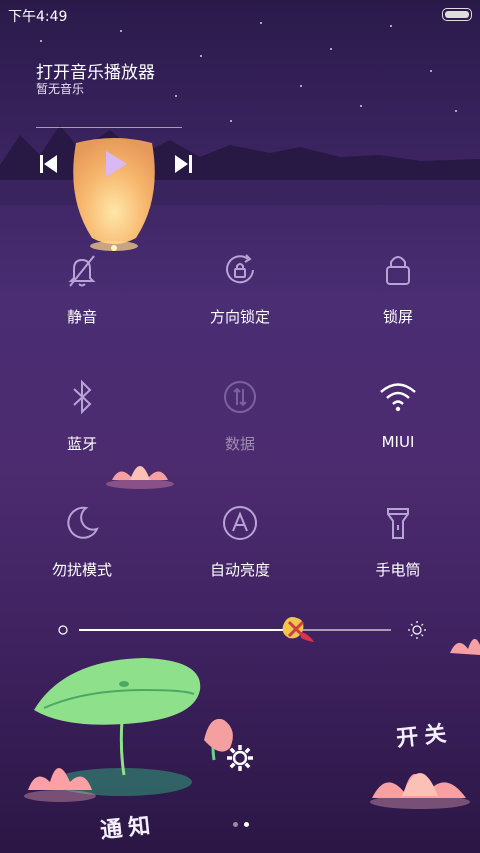 This screenshot has height=853, width=480. I want to click on toggle-label: 锁屏, so click(397, 317).